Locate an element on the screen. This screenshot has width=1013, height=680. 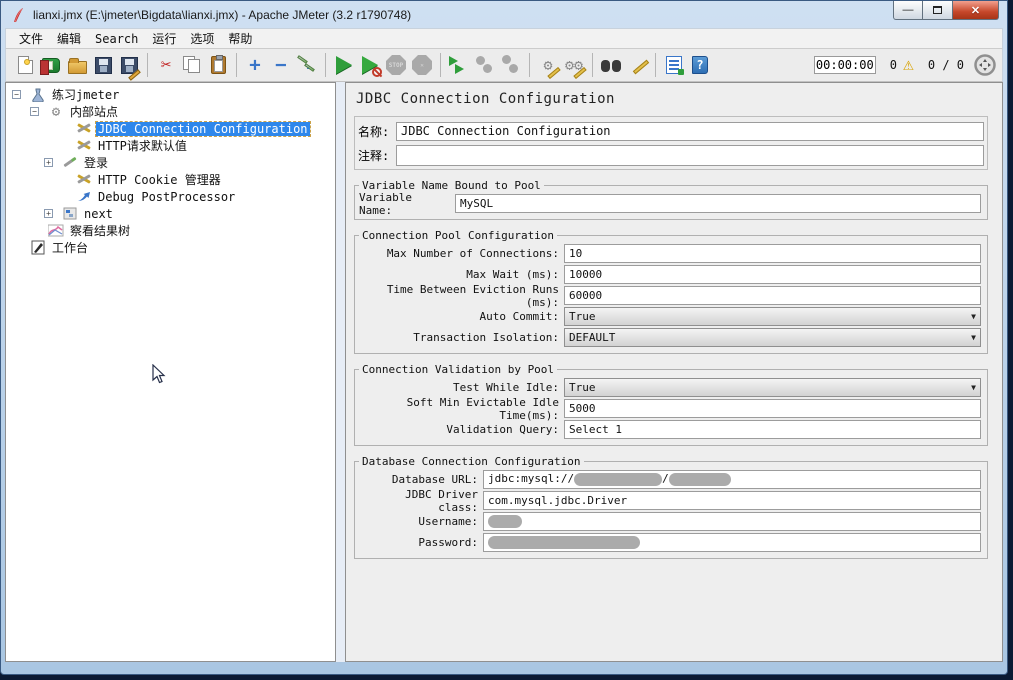
tree-item-cookie-manager: HTTP Cookie 管理器 is located at coordinates (196, 179).